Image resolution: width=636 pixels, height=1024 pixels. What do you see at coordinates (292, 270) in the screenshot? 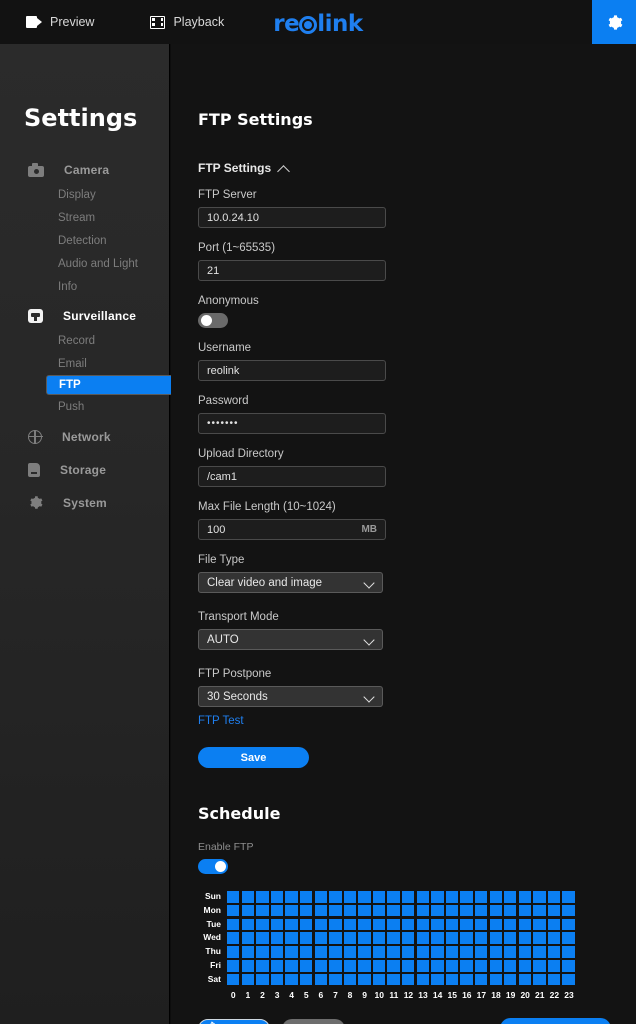
I see `input-port: 21` at bounding box center [292, 270].